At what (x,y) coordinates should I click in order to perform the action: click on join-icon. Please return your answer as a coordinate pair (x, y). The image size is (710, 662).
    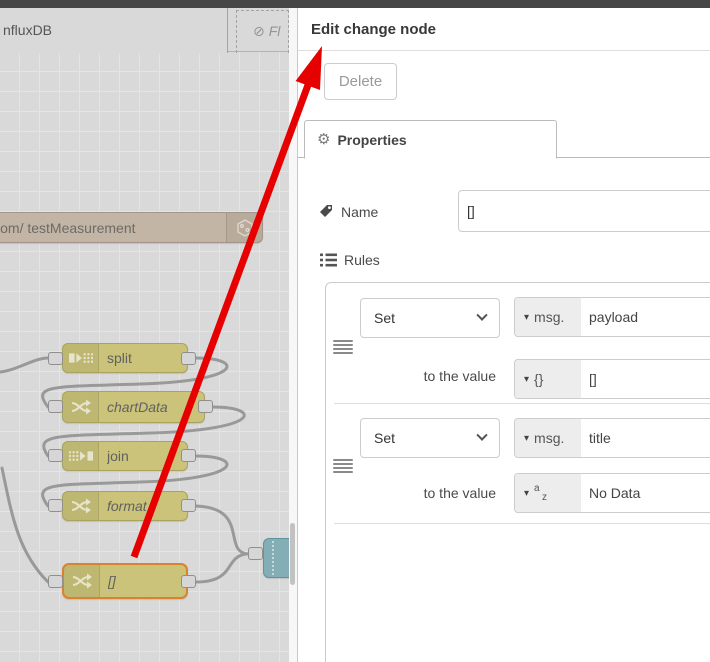
    Looking at the image, I should click on (81, 456).